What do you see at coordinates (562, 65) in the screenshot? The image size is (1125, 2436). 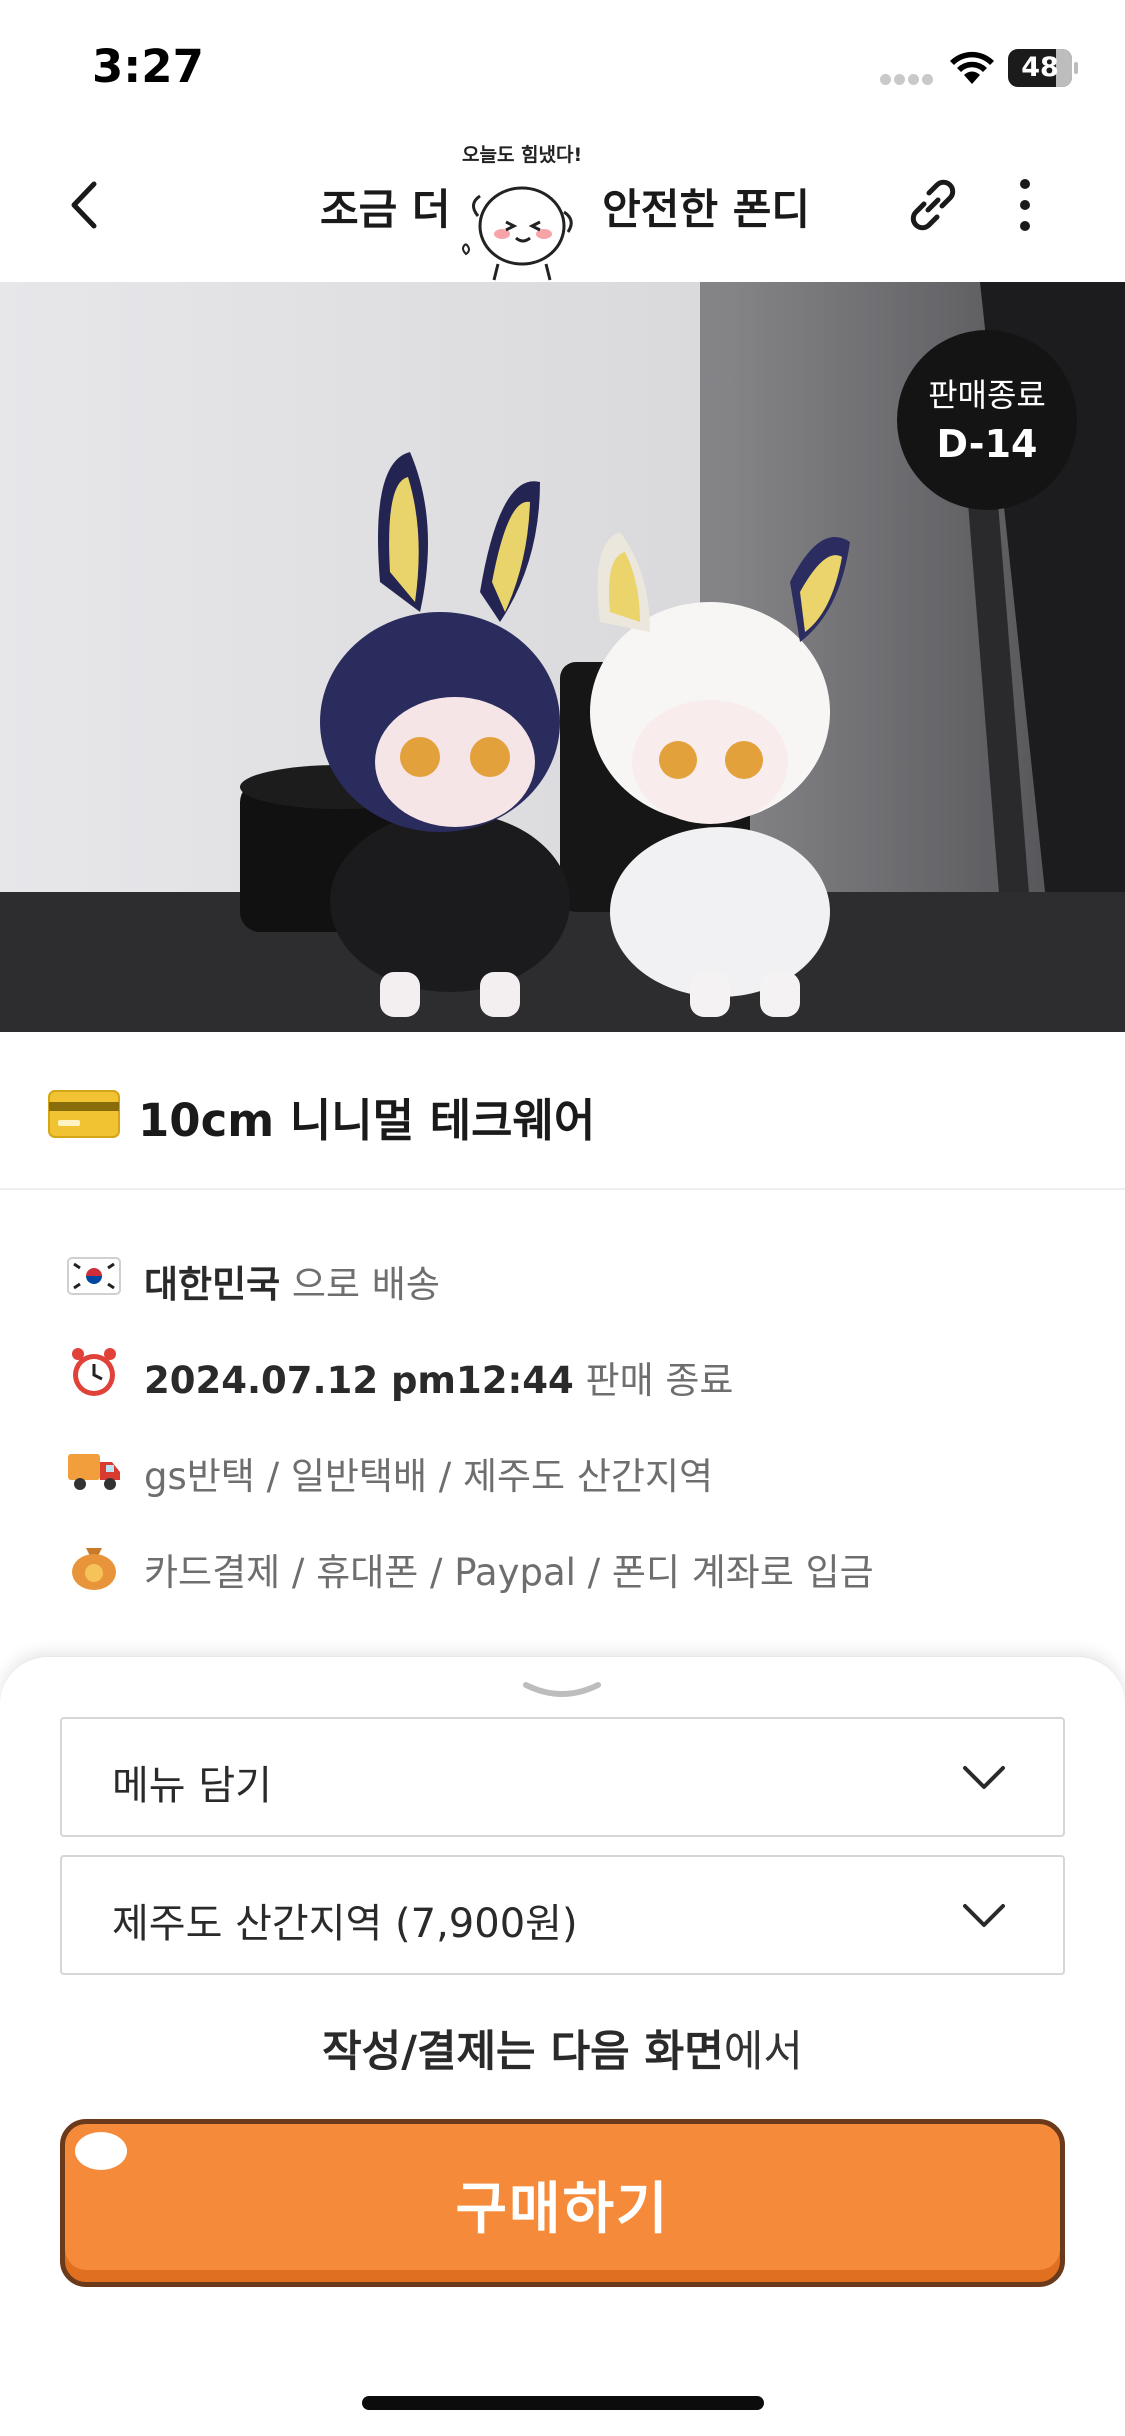 I see `status-bar: 3:27 48` at bounding box center [562, 65].